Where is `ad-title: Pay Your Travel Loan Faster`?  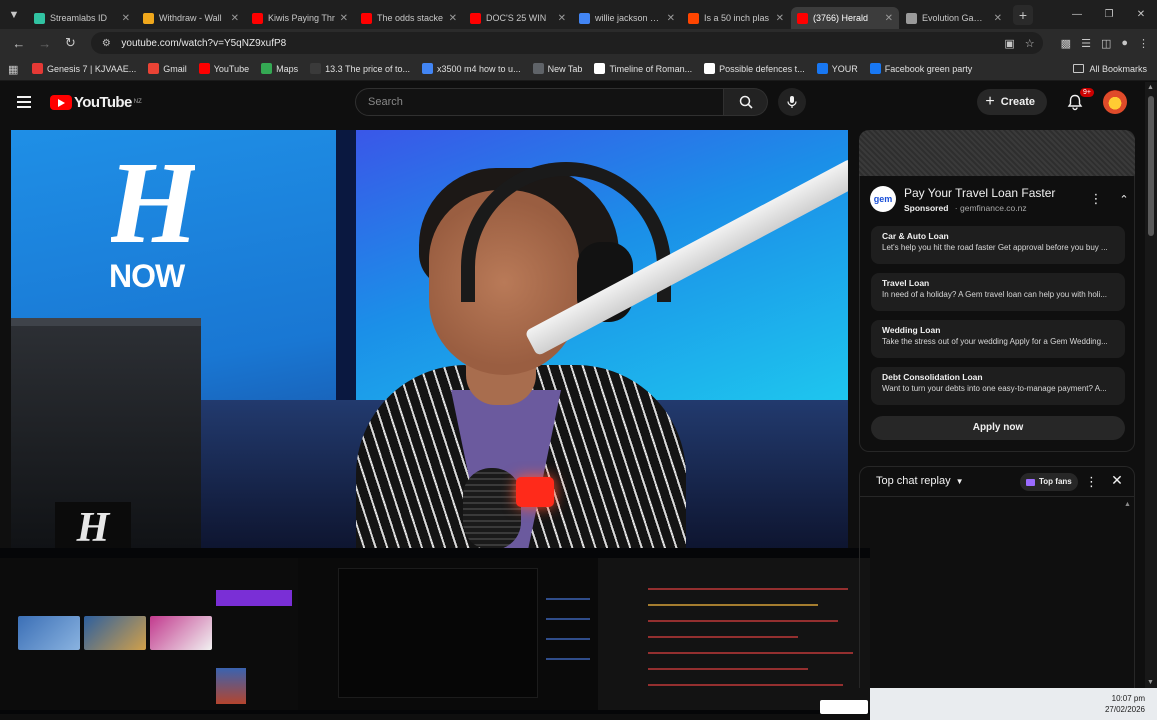 ad-title: Pay Your Travel Loan Faster is located at coordinates (979, 193).